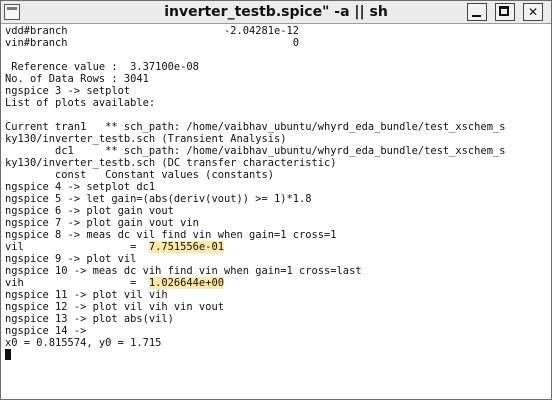 The image size is (552, 400). What do you see at coordinates (80, 187) in the screenshot?
I see `terminal-line: ngspice 4 -> setplot dc1` at bounding box center [80, 187].